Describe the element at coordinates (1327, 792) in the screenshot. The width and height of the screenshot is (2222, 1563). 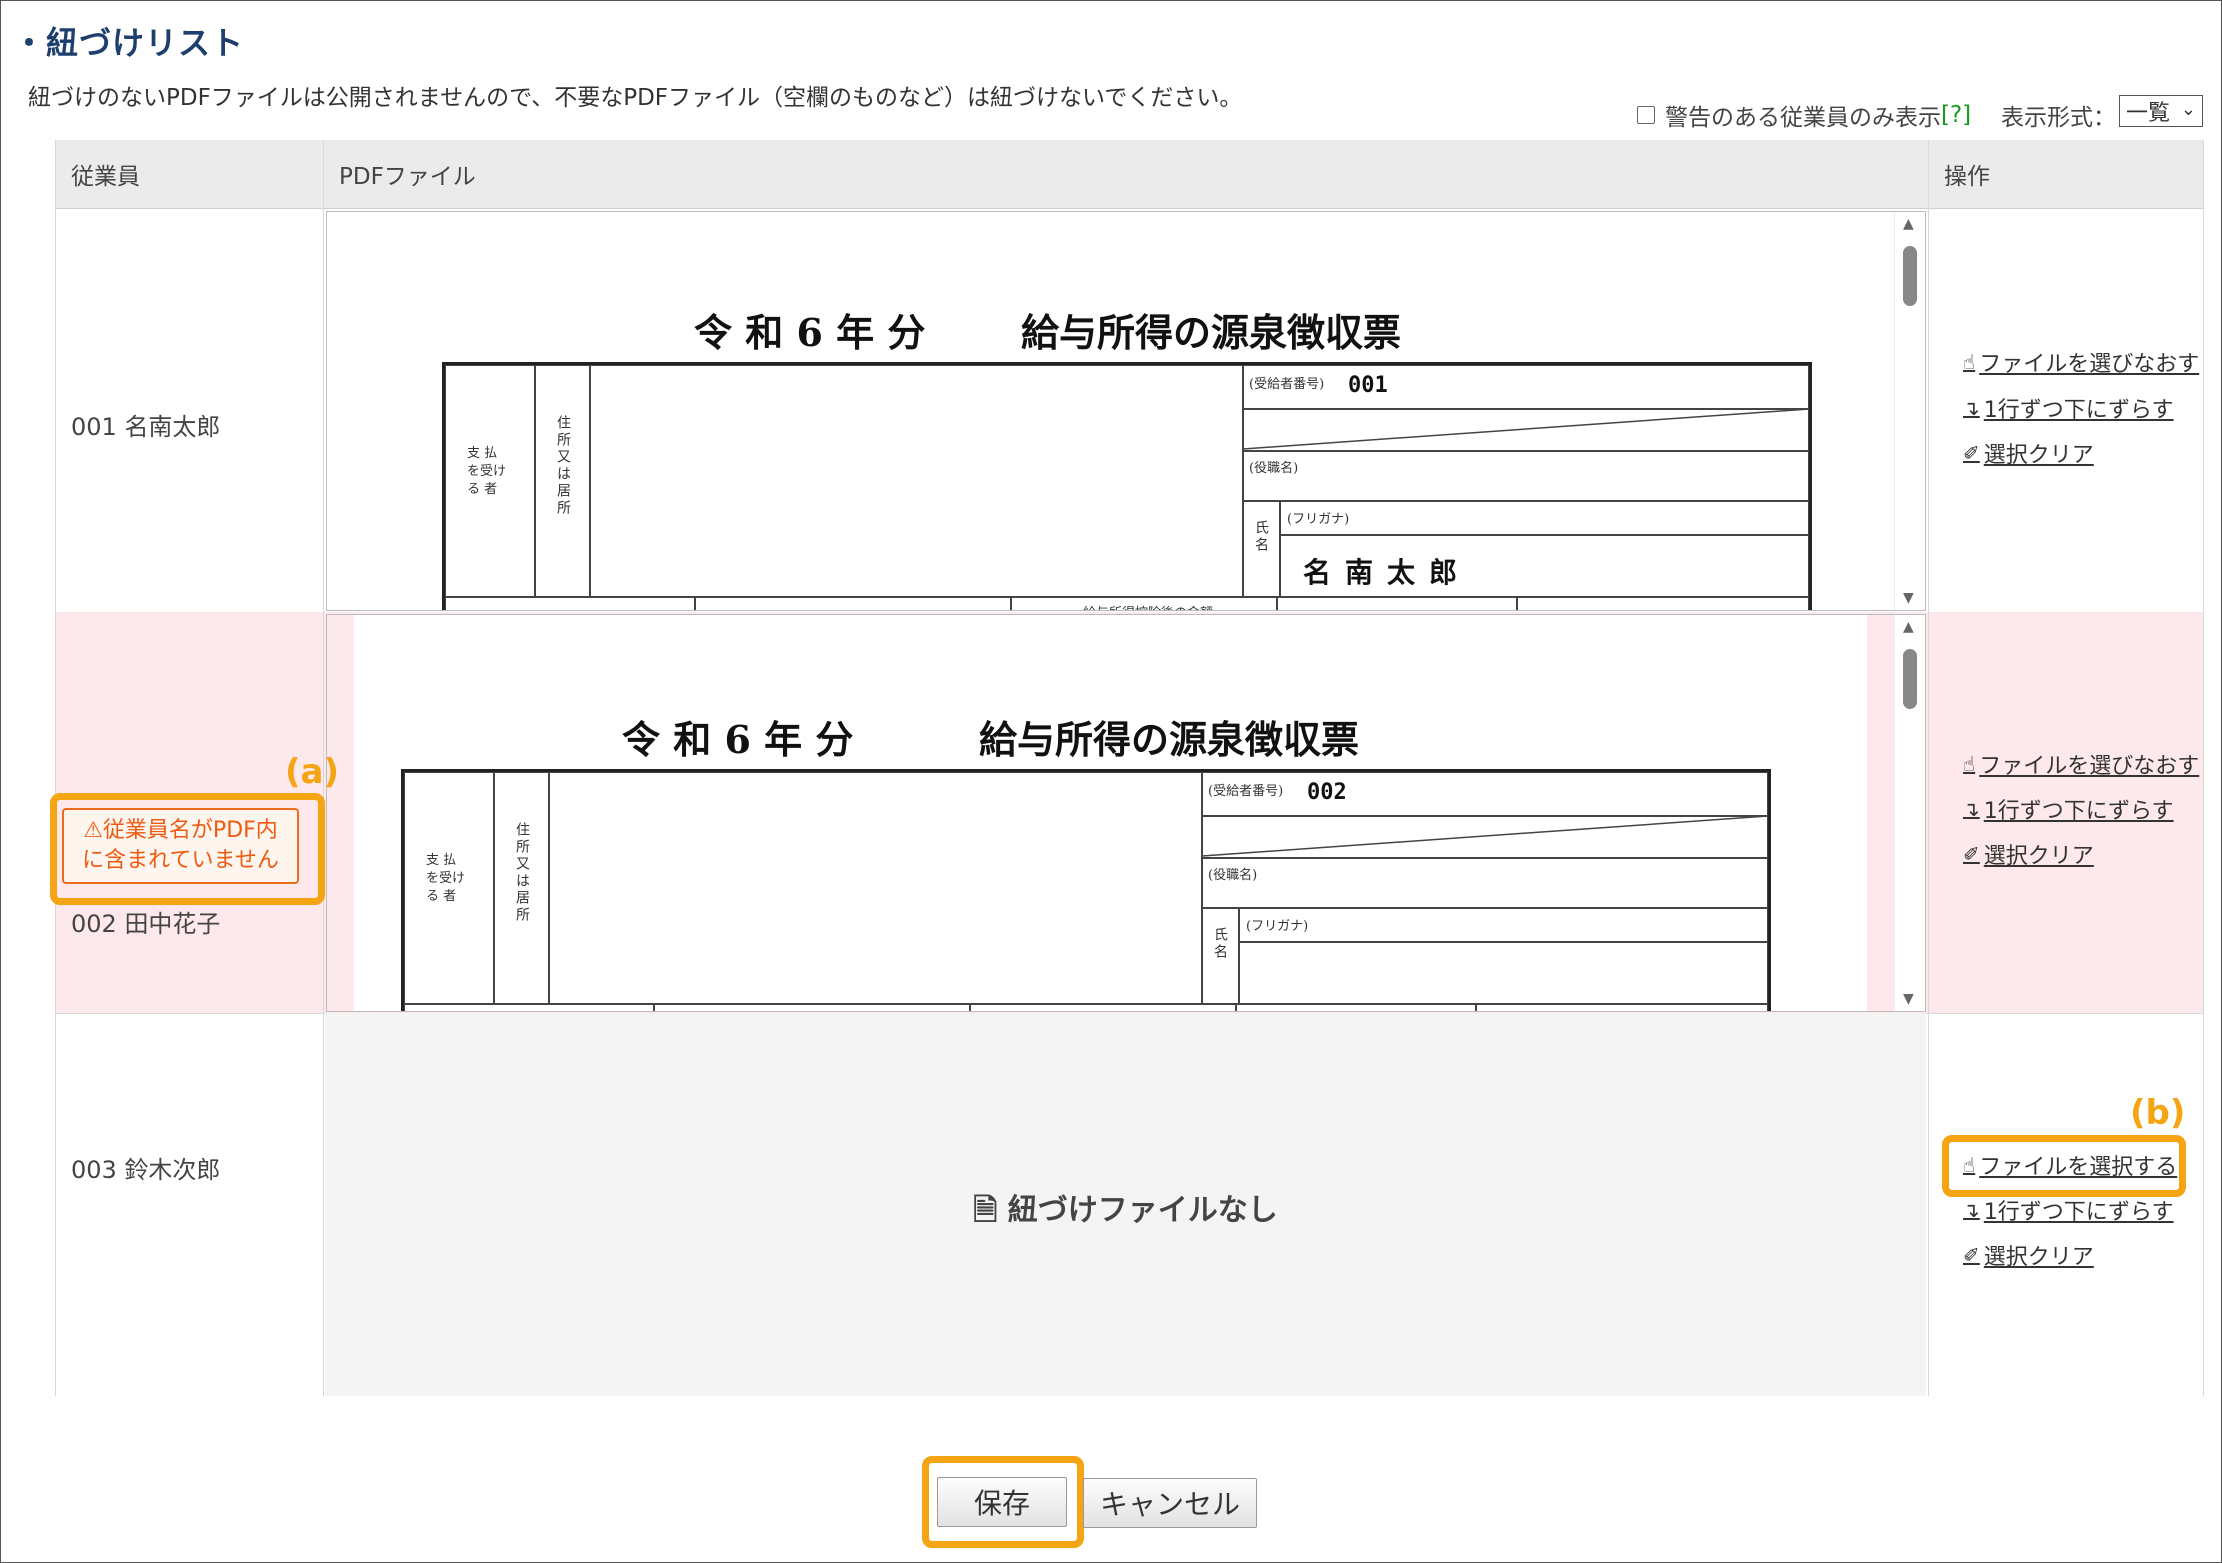
I see `recipient-number: 002` at that location.